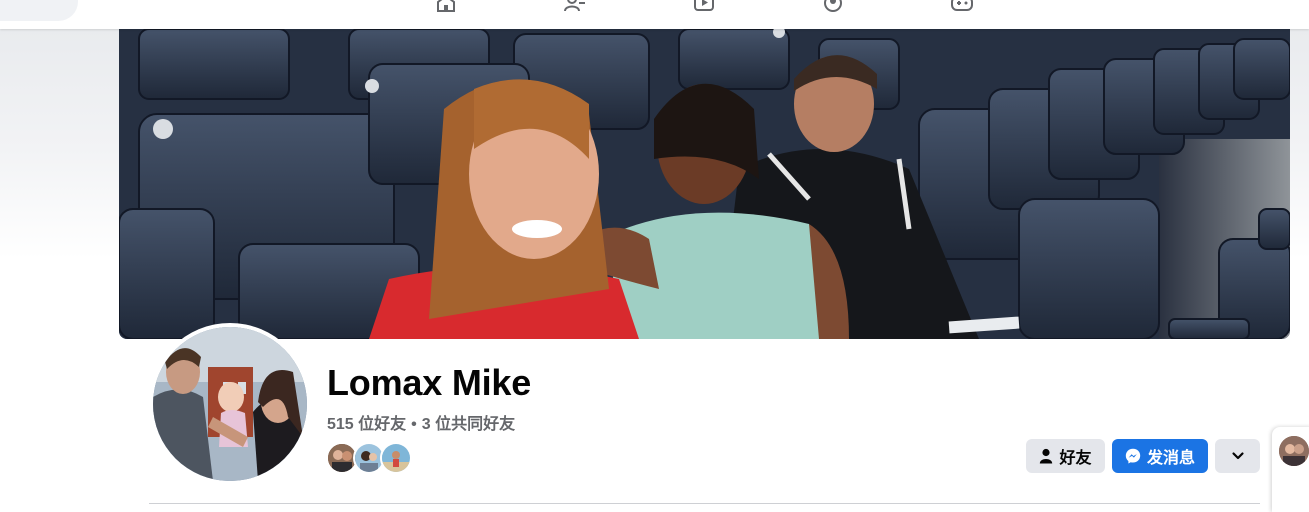  What do you see at coordinates (396, 458) in the screenshot?
I see `mutual-friend-avatar` at bounding box center [396, 458].